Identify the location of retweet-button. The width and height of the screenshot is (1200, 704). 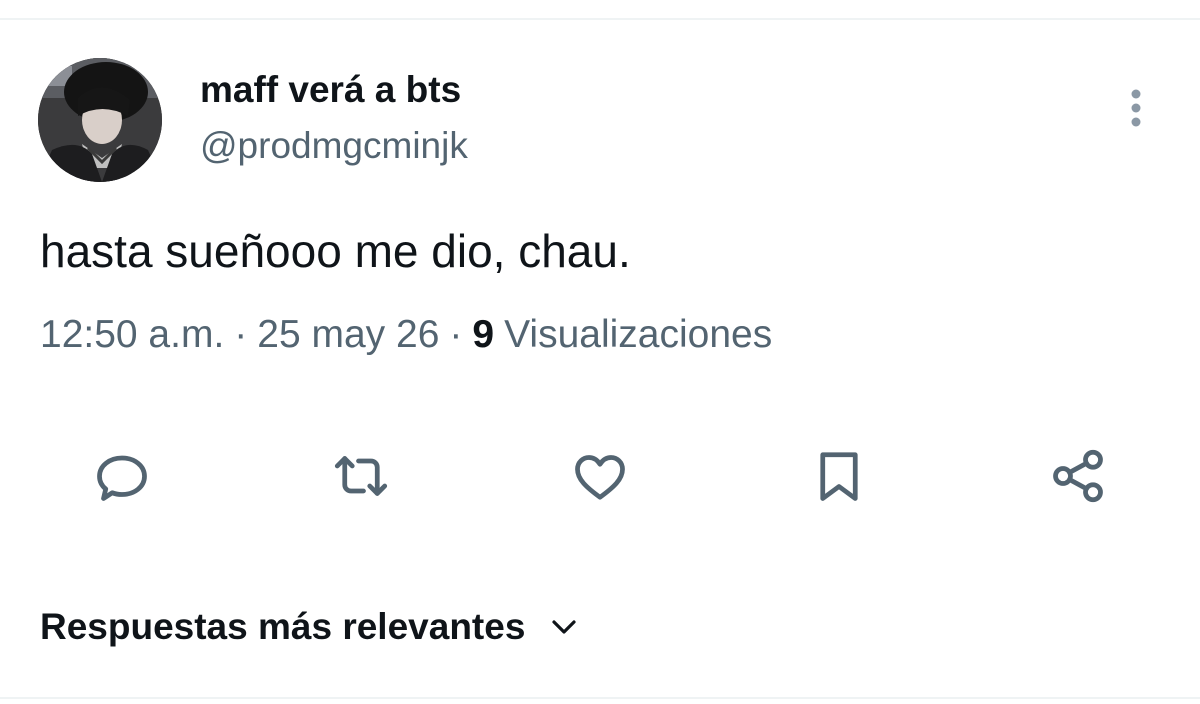
(361, 476).